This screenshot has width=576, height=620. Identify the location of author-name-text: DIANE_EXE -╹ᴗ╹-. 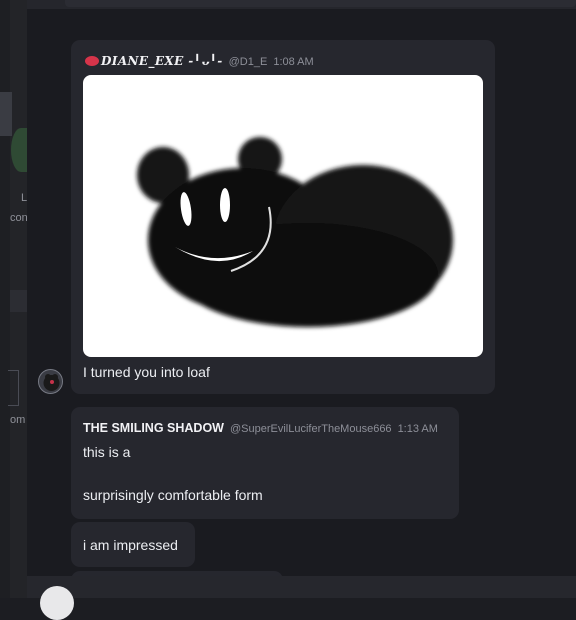
(162, 61).